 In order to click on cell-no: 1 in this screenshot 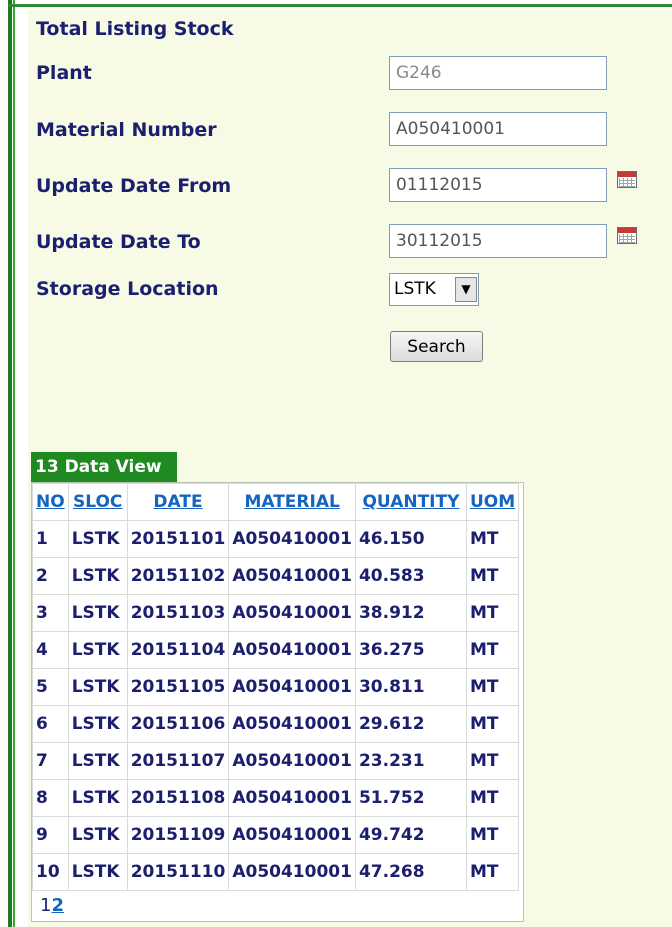, I will do `click(50, 539)`.